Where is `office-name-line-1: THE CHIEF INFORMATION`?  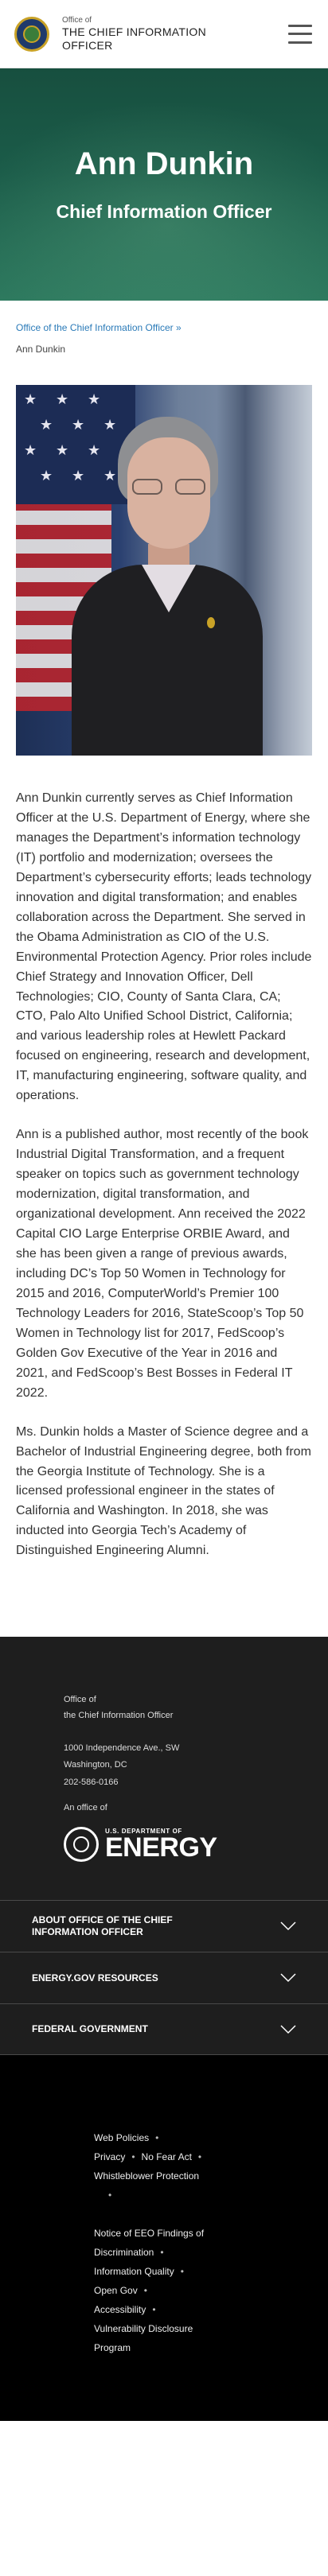
office-name-line-1: THE CHIEF INFORMATION is located at coordinates (134, 31).